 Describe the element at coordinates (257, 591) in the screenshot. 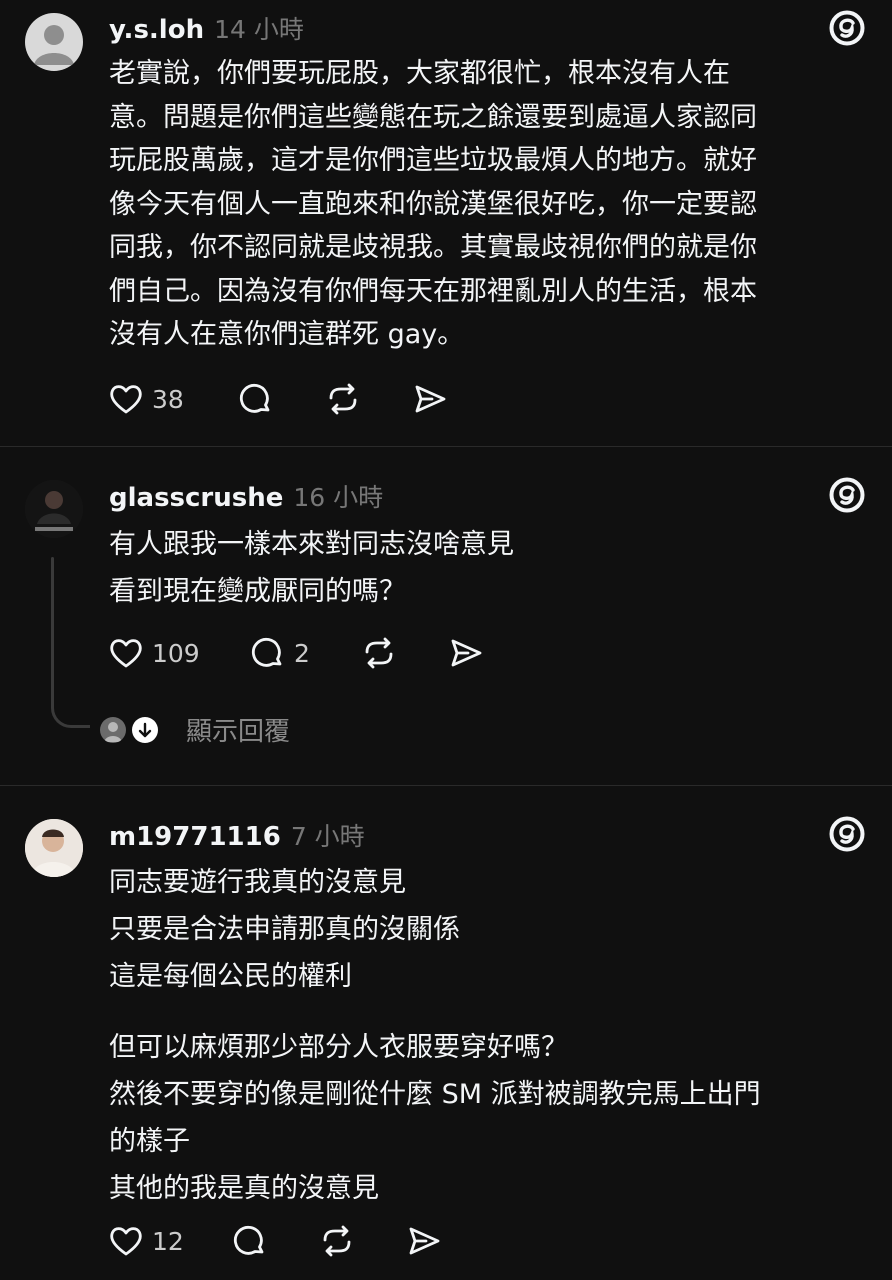

I see `post-line: 看到現在變成厭同的嗎？` at that location.